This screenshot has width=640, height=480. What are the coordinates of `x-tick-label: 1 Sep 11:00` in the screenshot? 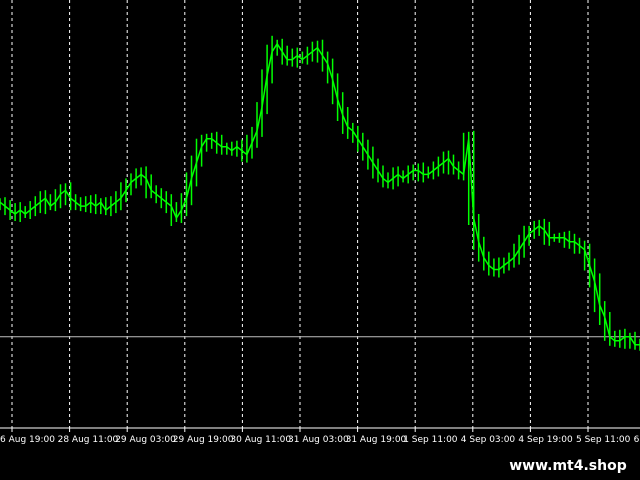 It's located at (430, 440).